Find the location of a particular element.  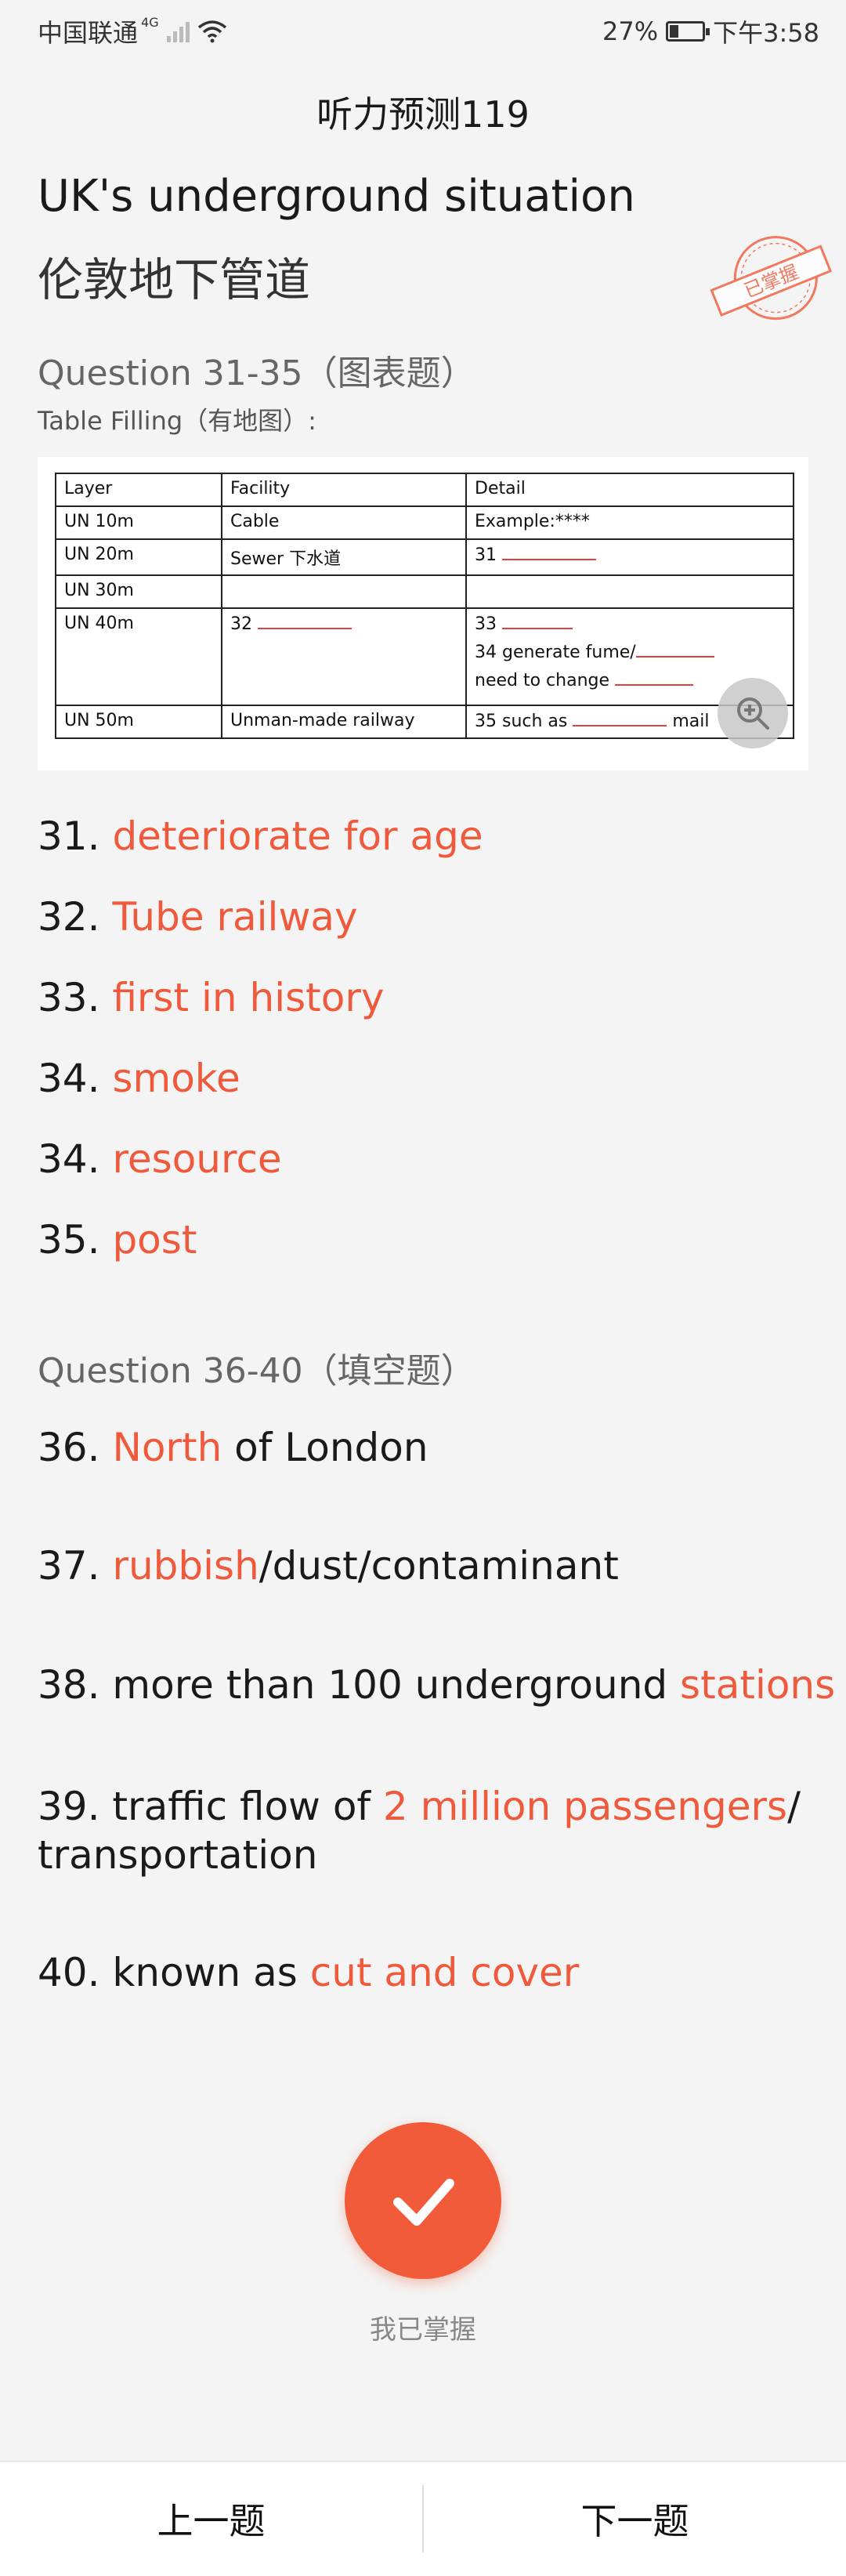

answer-37: 37. rubbish/dust/contaminant is located at coordinates (328, 1566).